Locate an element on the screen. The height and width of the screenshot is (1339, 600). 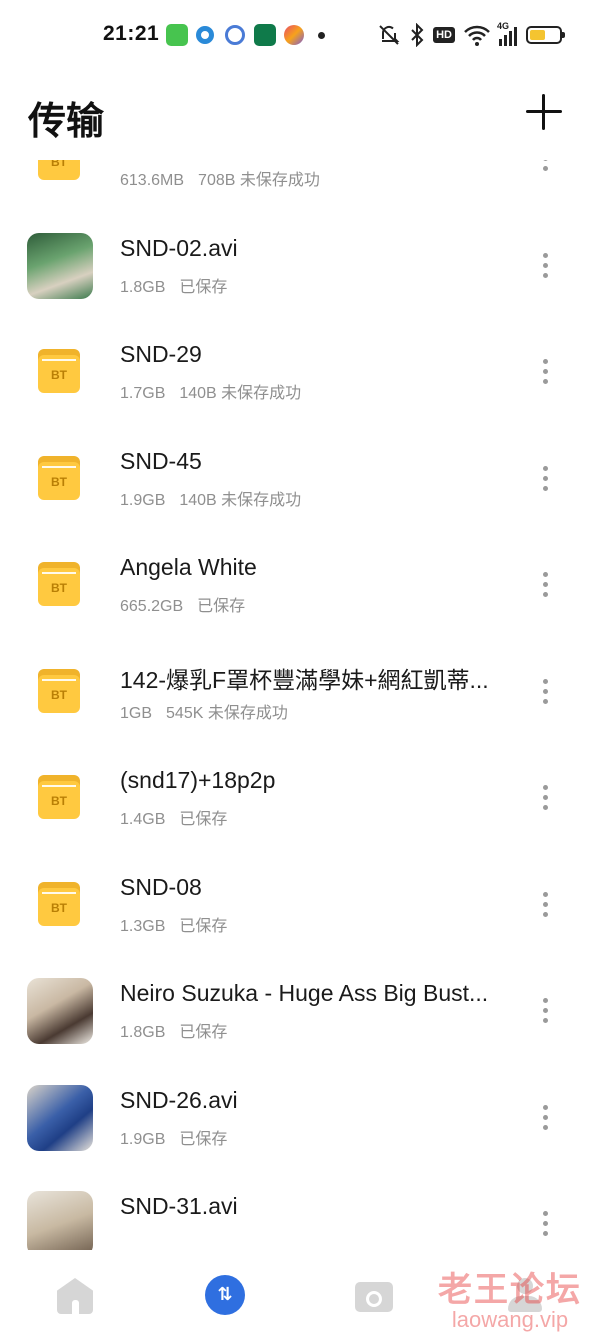
item-title: SND-29 is located at coordinates (161, 354).